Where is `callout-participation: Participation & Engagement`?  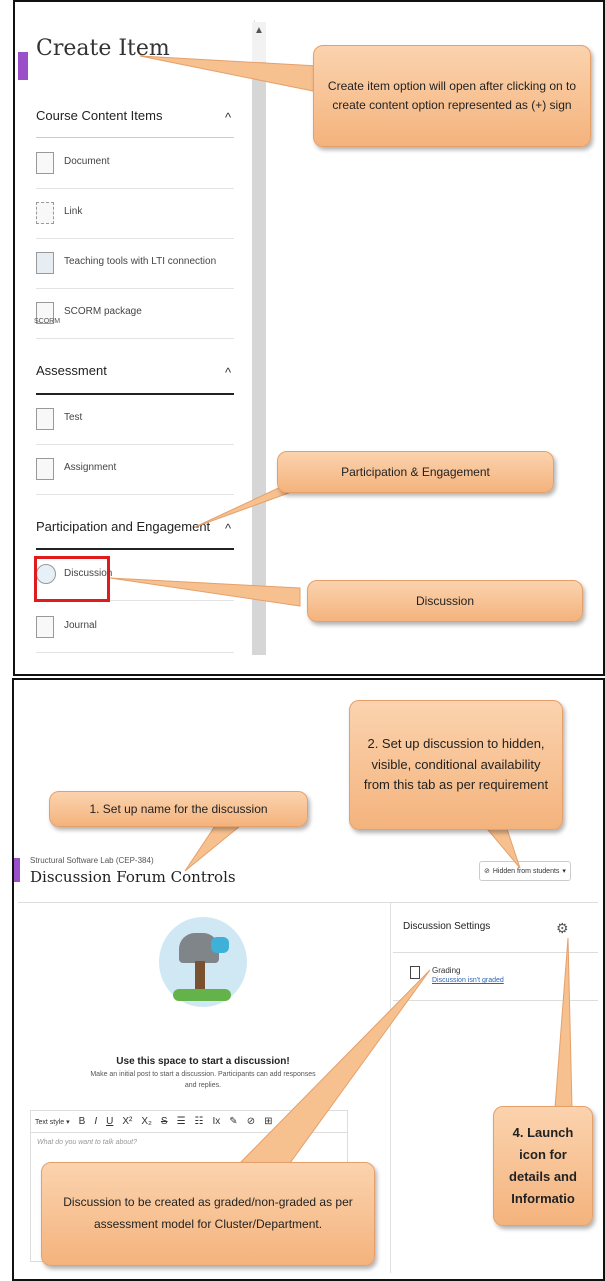
callout-participation: Participation & Engagement is located at coordinates (415, 472).